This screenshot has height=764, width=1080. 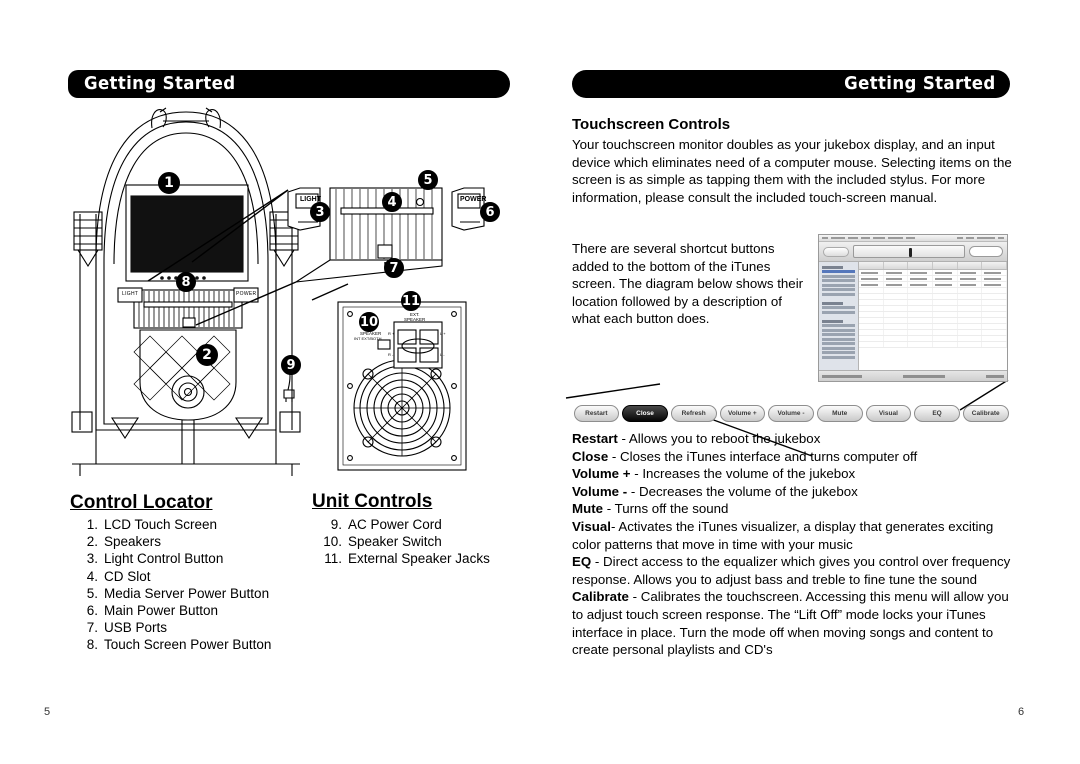 What do you see at coordinates (92, 542) in the screenshot?
I see `list-item-number: 2.` at bounding box center [92, 542].